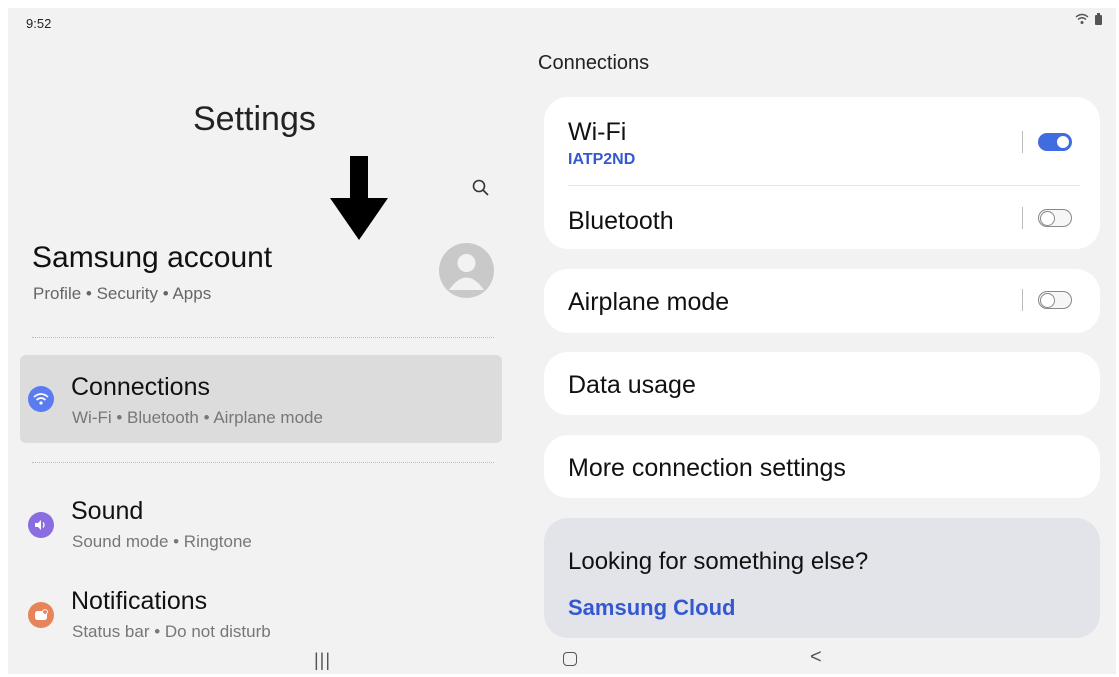 The image size is (1119, 677). Describe the element at coordinates (570, 659) in the screenshot. I see `home-icon` at that location.